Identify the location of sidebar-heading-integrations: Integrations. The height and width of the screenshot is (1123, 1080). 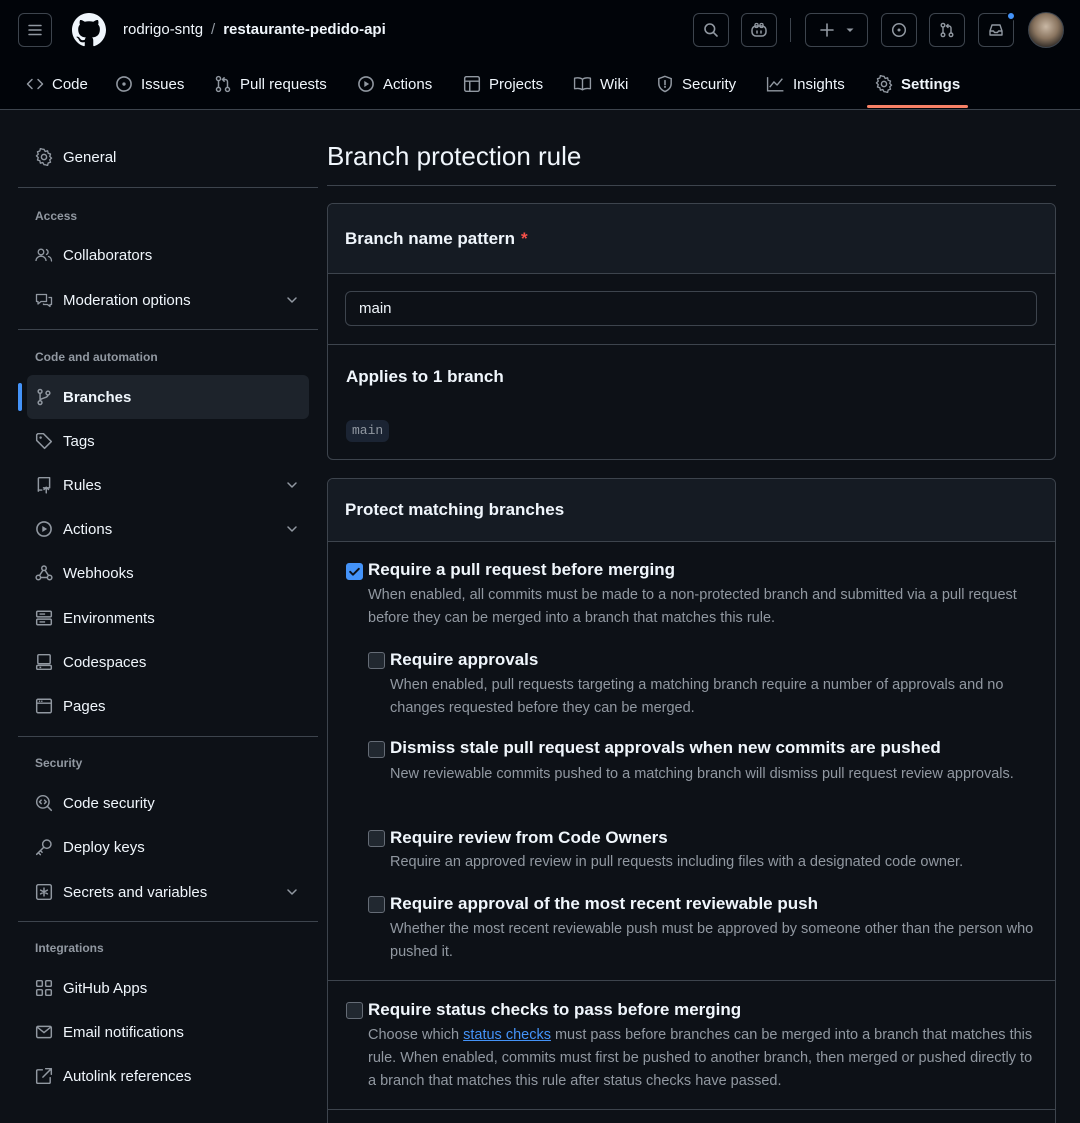
(69, 948).